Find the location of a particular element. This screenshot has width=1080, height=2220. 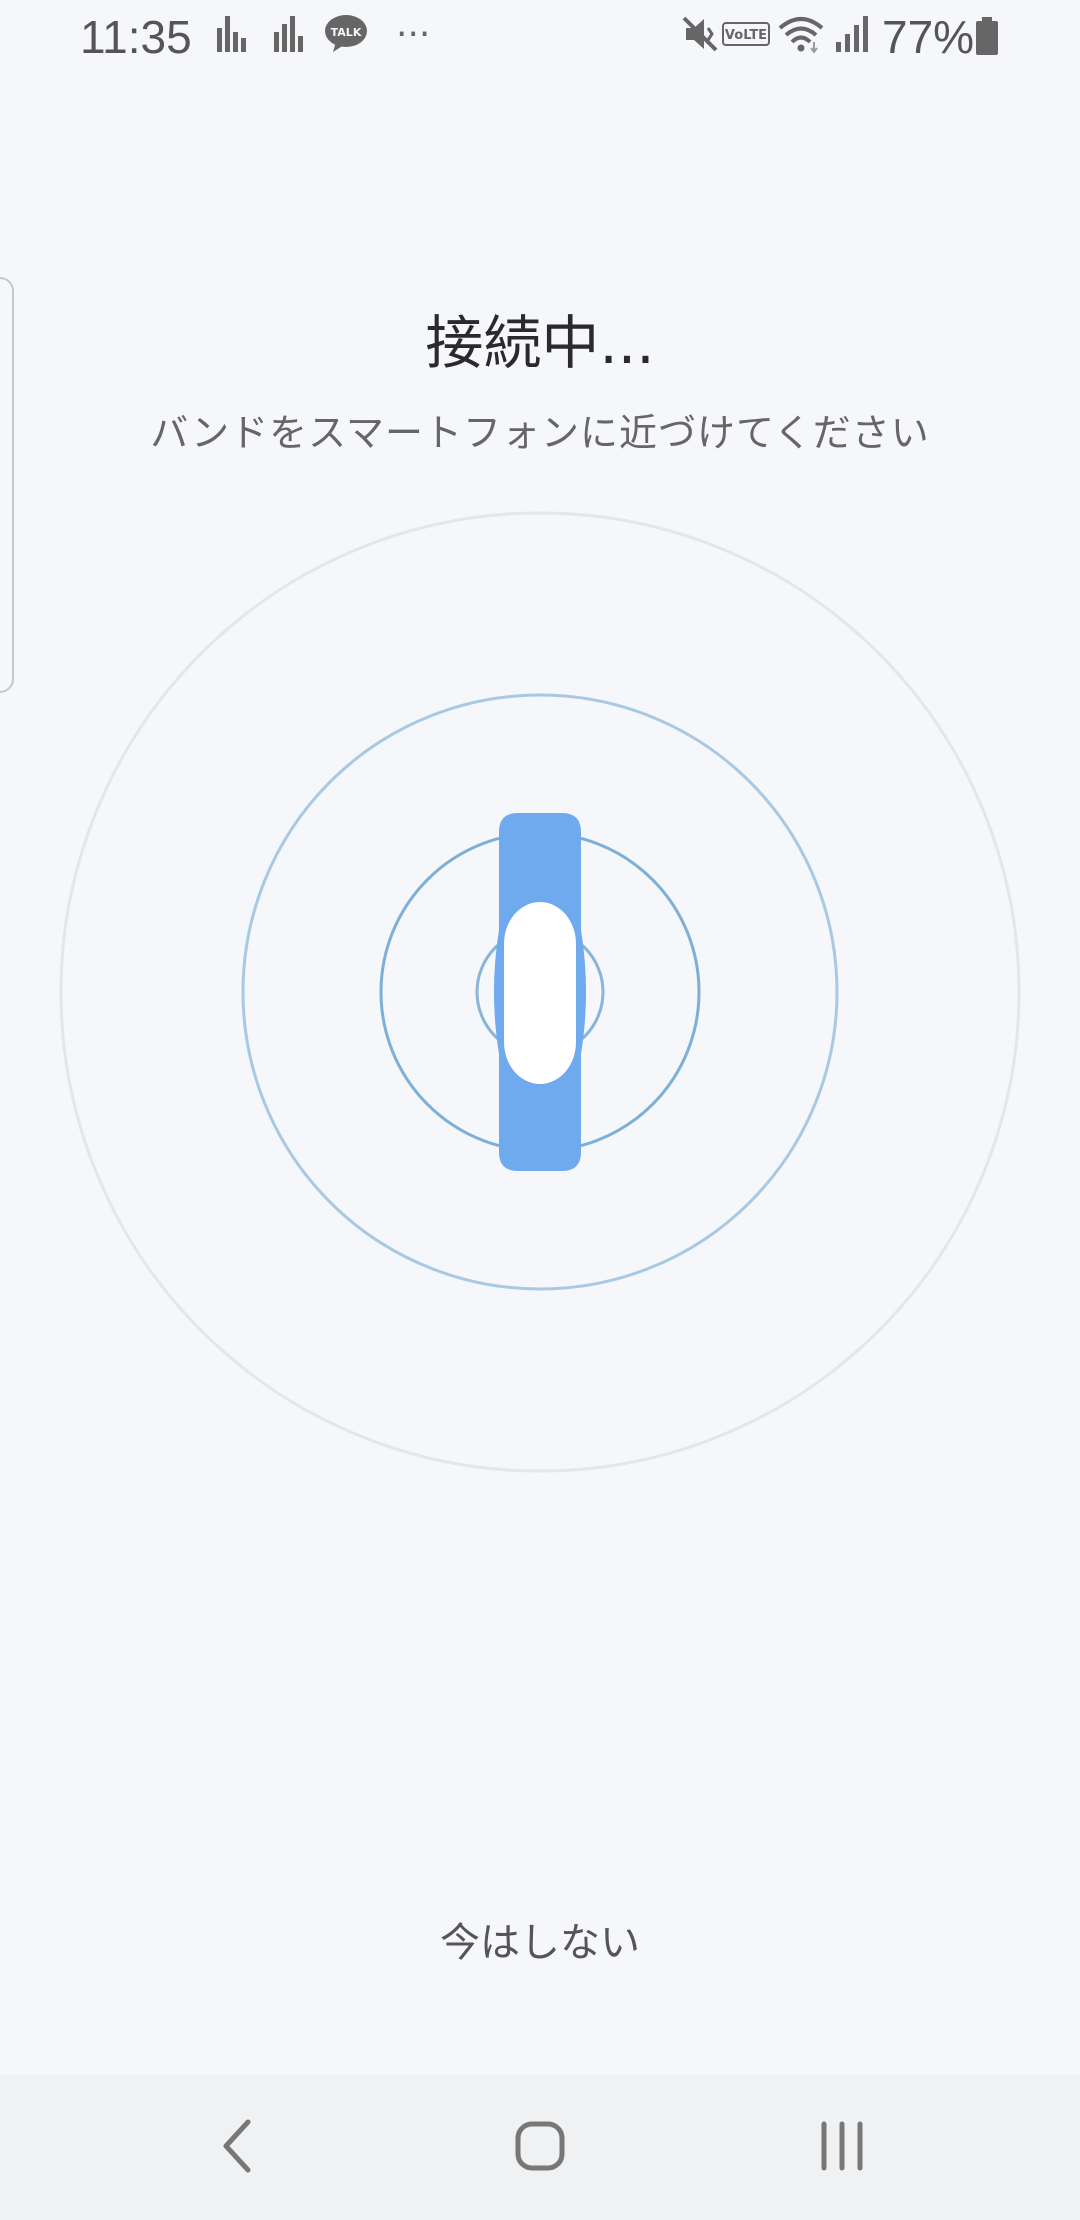

signal-icon is located at coordinates (852, 36).